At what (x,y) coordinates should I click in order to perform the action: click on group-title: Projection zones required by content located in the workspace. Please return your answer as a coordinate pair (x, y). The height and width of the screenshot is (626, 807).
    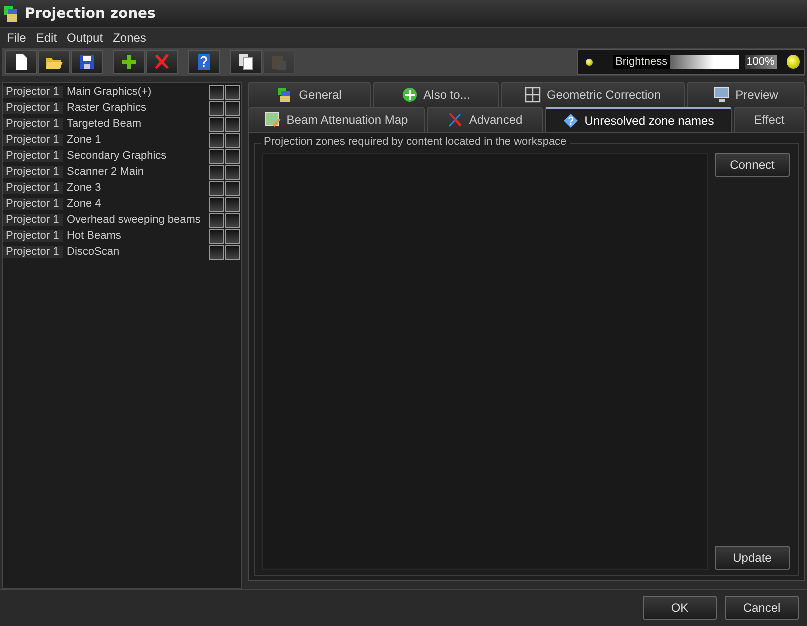
    Looking at the image, I should click on (415, 142).